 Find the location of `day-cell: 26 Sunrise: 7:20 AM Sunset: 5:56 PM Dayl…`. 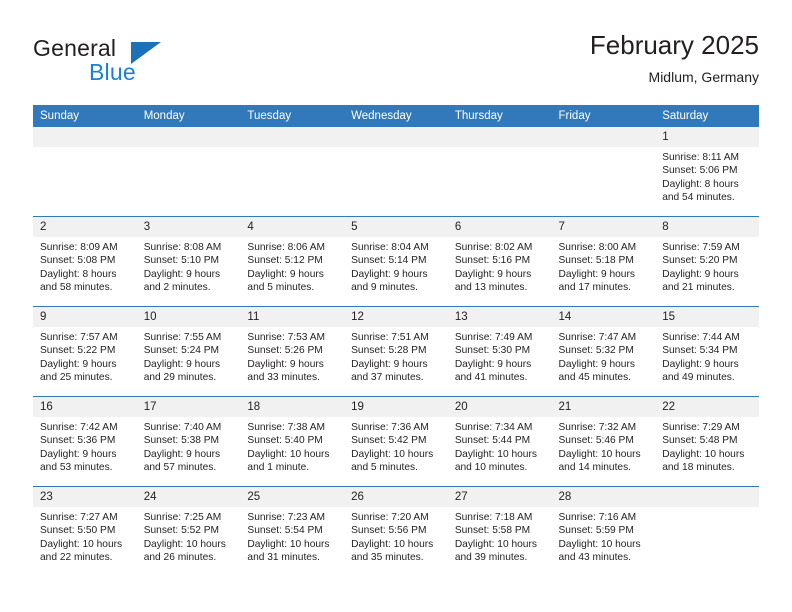

day-cell: 26 Sunrise: 7:20 AM Sunset: 5:56 PM Dayl… is located at coordinates (396, 531).